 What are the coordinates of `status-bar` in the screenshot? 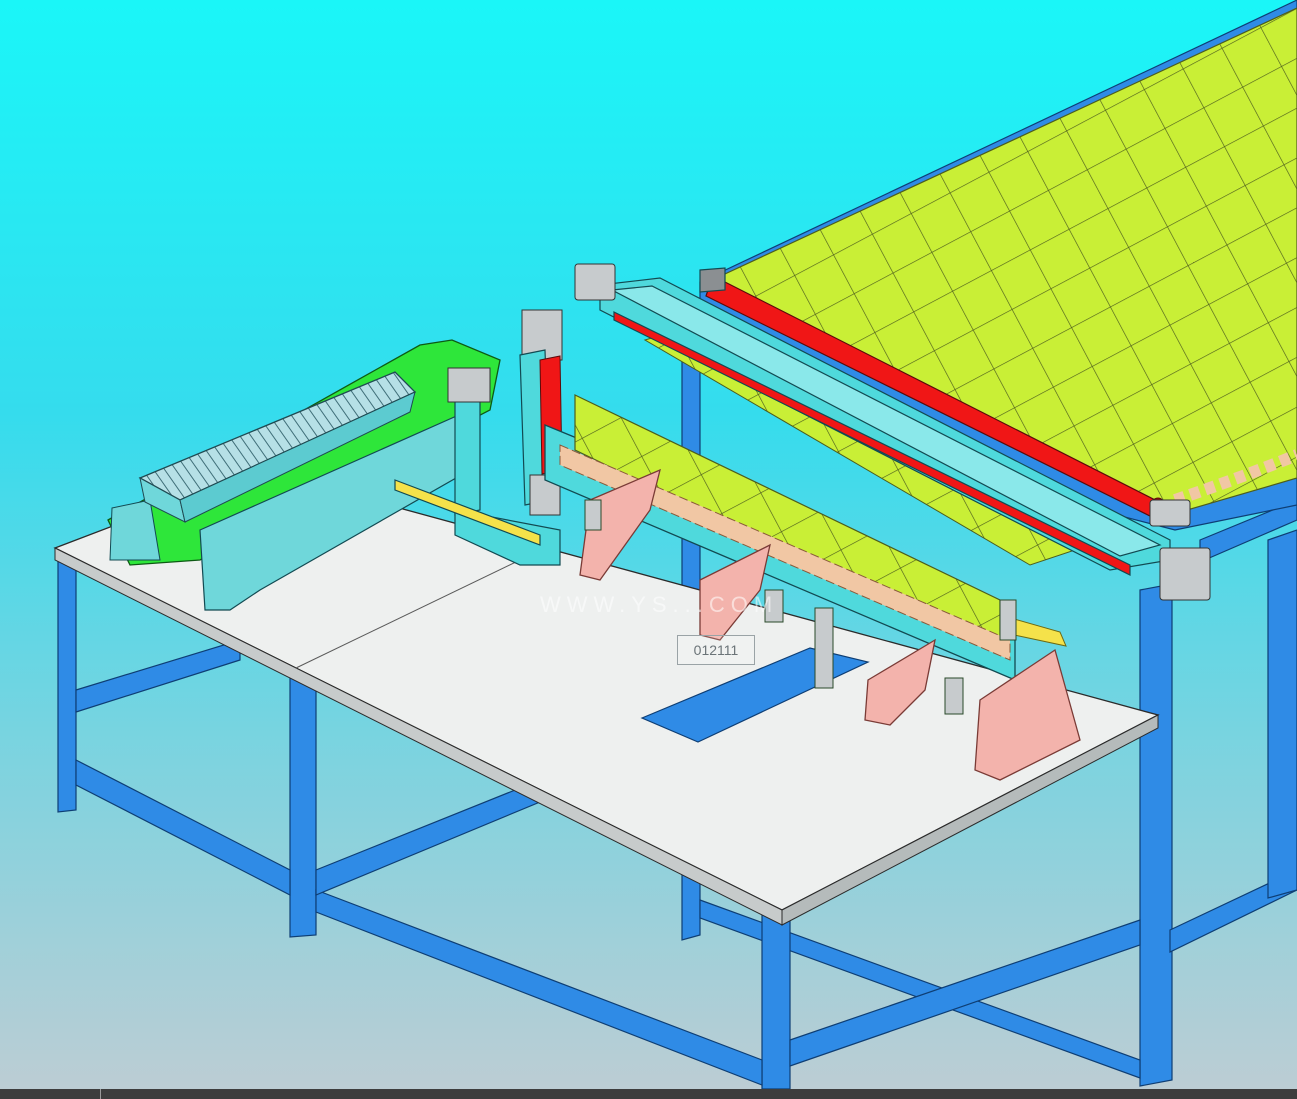 It's located at (648, 1094).